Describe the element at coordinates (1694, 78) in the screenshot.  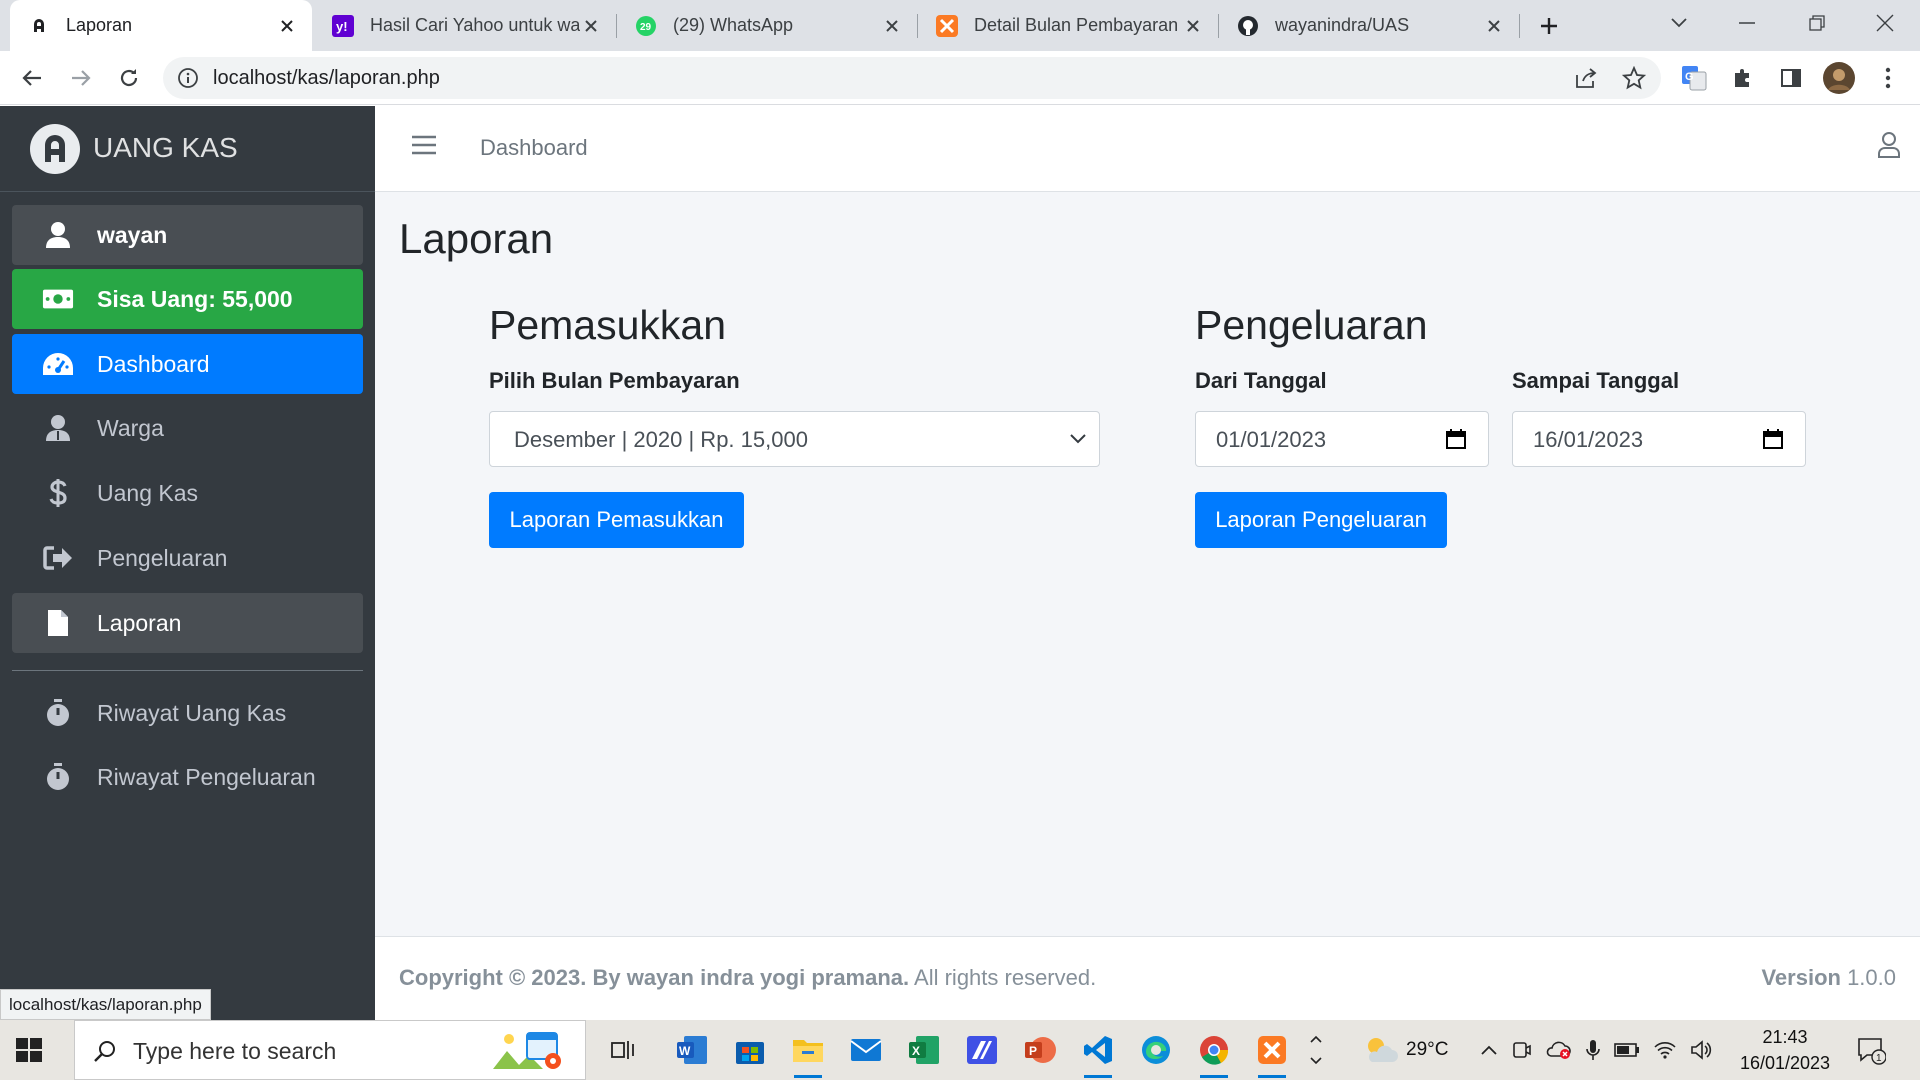
I see `google-translate-icon: G` at that location.